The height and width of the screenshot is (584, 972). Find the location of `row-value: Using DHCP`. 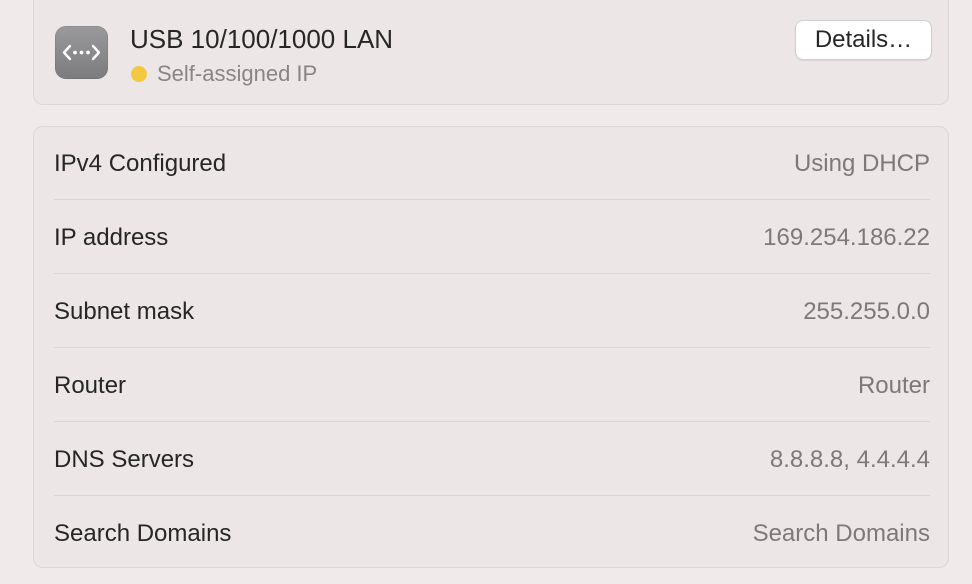

row-value: Using DHCP is located at coordinates (861, 163).